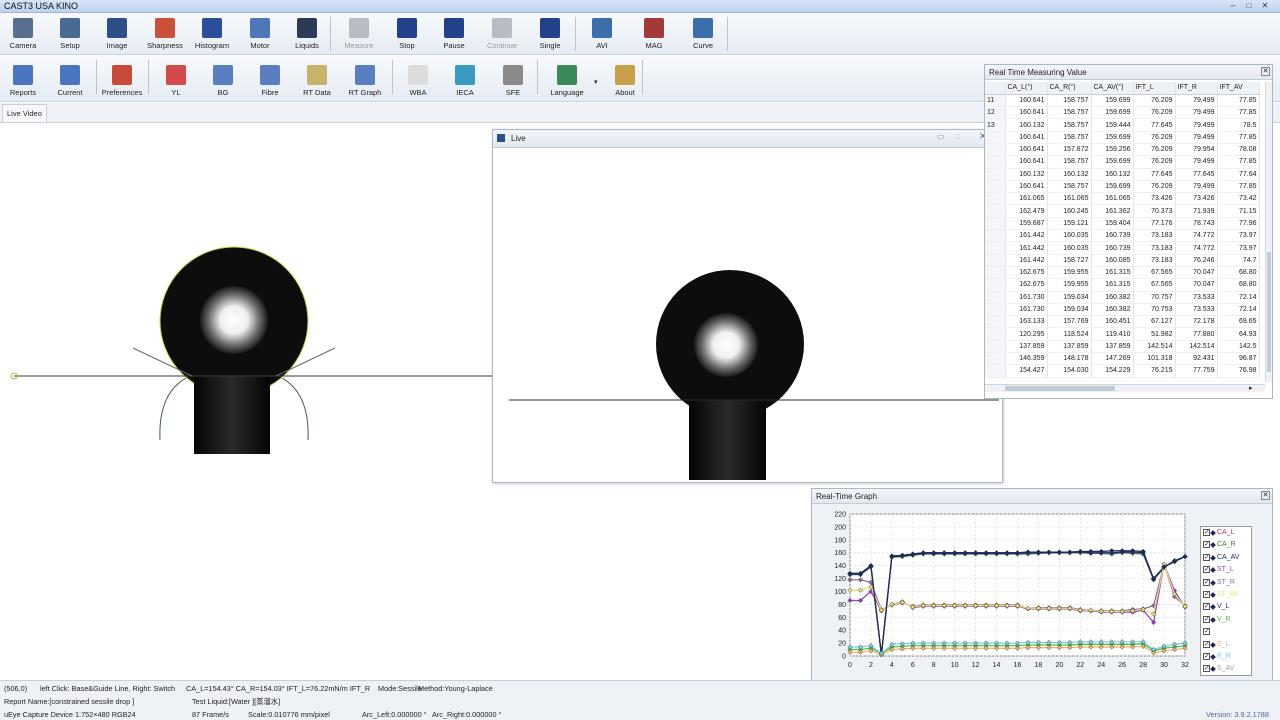  What do you see at coordinates (70, 77) in the screenshot?
I see `current-button: Current` at bounding box center [70, 77].